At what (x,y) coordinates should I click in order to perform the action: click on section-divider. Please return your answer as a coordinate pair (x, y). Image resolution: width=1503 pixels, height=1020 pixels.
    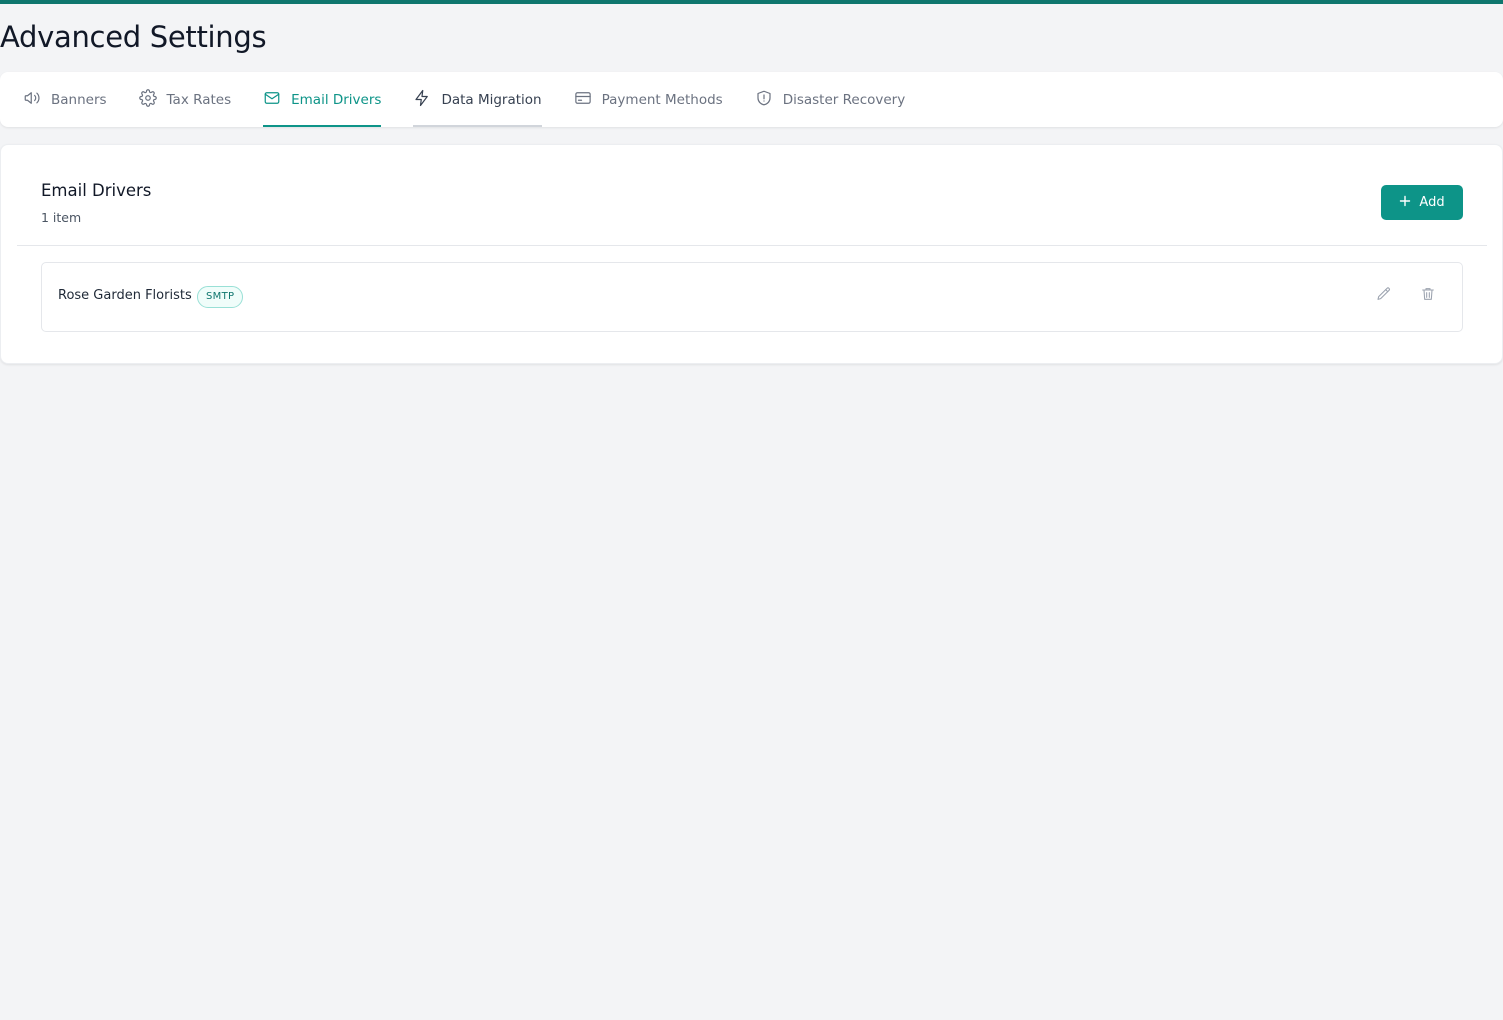
    Looking at the image, I should click on (752, 245).